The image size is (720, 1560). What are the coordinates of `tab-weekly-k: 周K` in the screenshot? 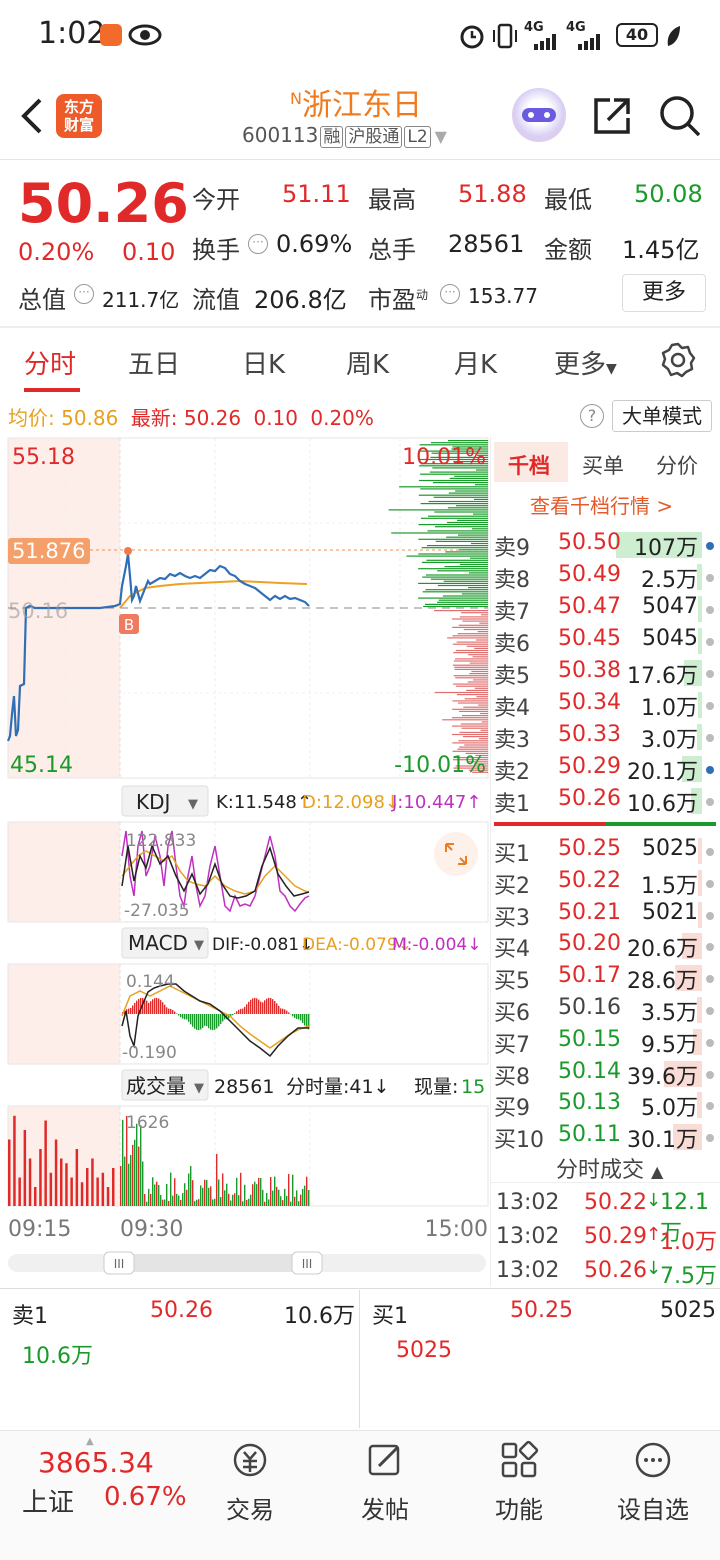 It's located at (367, 362).